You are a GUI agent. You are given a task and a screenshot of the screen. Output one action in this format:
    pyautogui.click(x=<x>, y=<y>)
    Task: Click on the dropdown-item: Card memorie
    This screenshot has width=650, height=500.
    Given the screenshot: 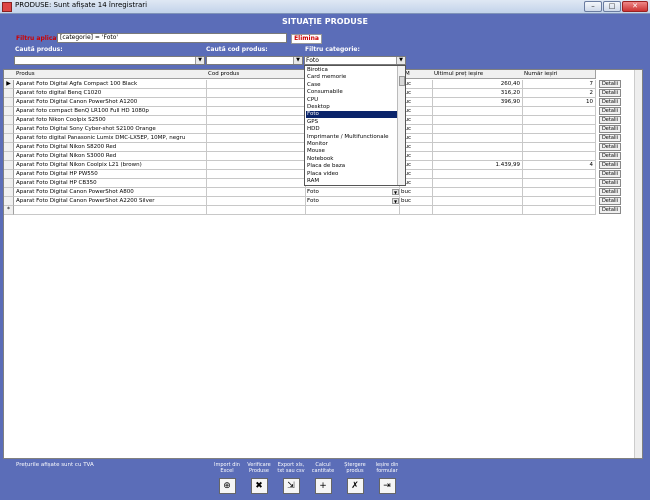 What is the action you would take?
    pyautogui.click(x=351, y=77)
    